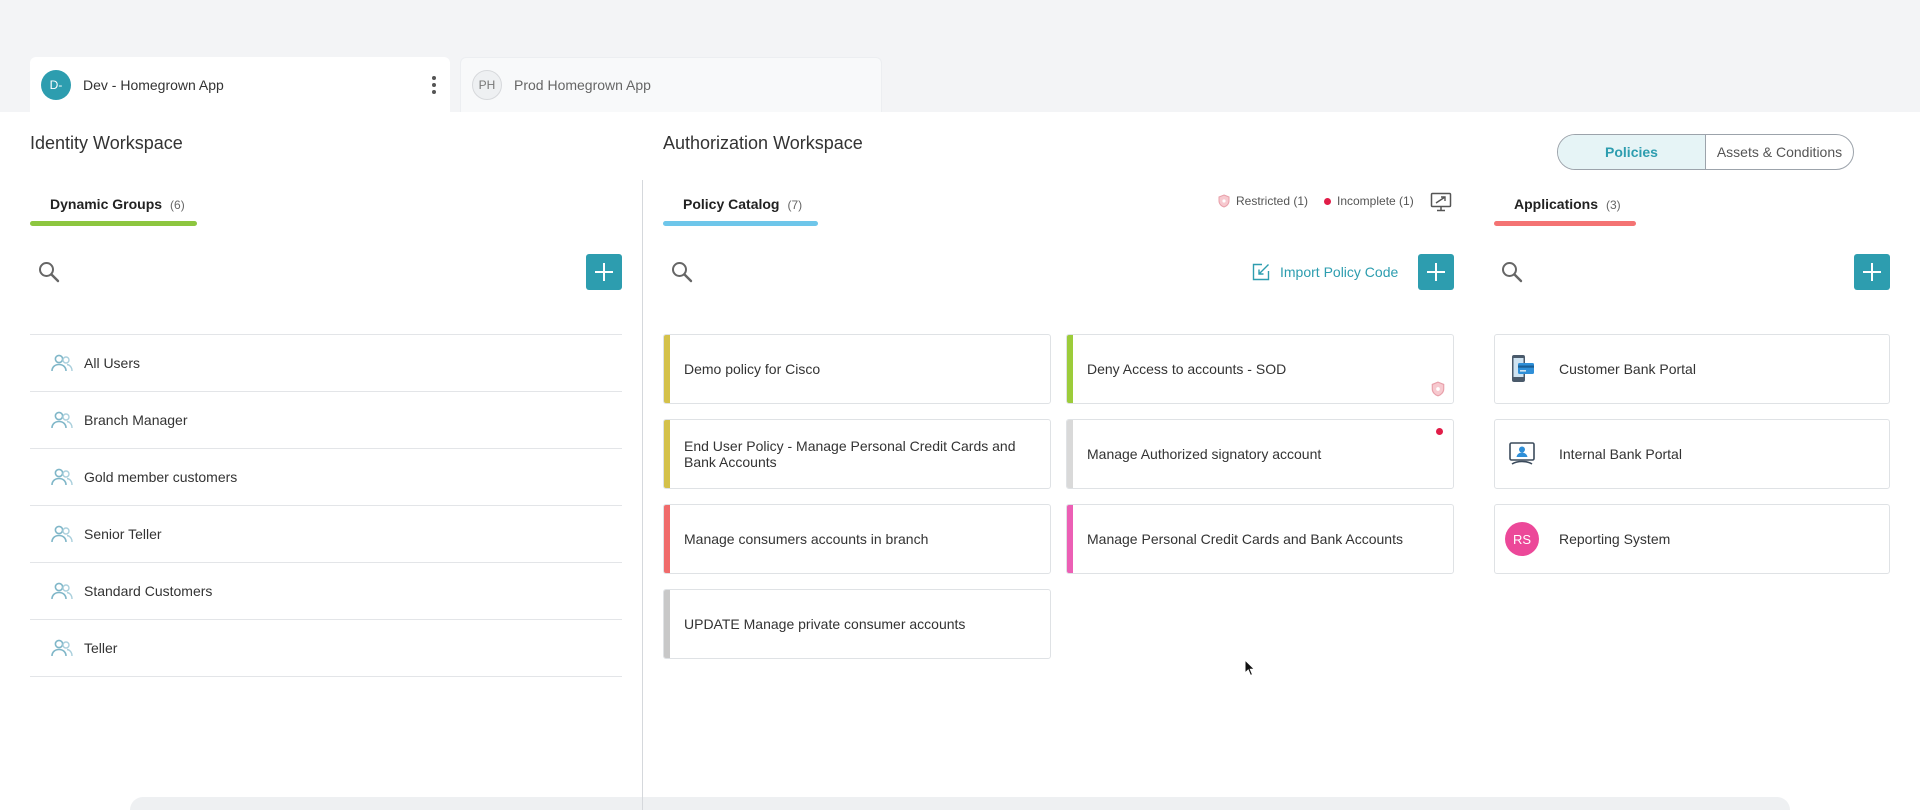  What do you see at coordinates (1627, 369) in the screenshot?
I see `application-name: Customer Bank Portal` at bounding box center [1627, 369].